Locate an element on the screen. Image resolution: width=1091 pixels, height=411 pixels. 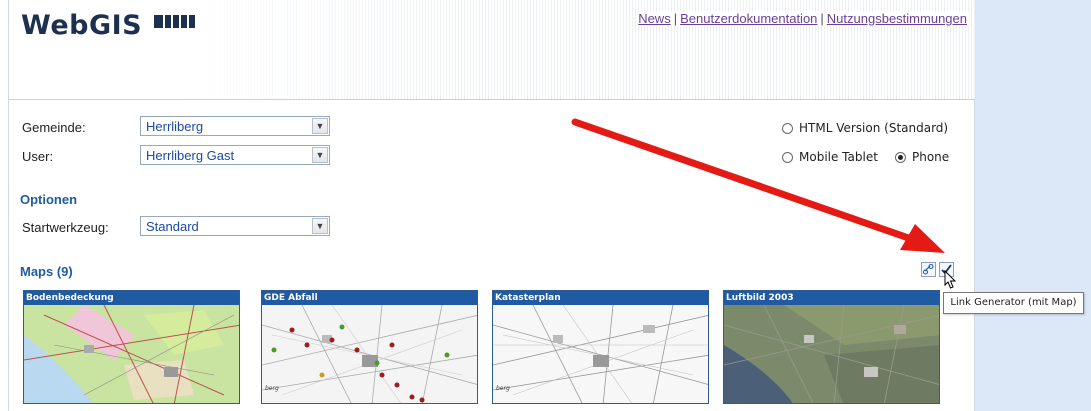
options-title: Optionen is located at coordinates (49, 199).